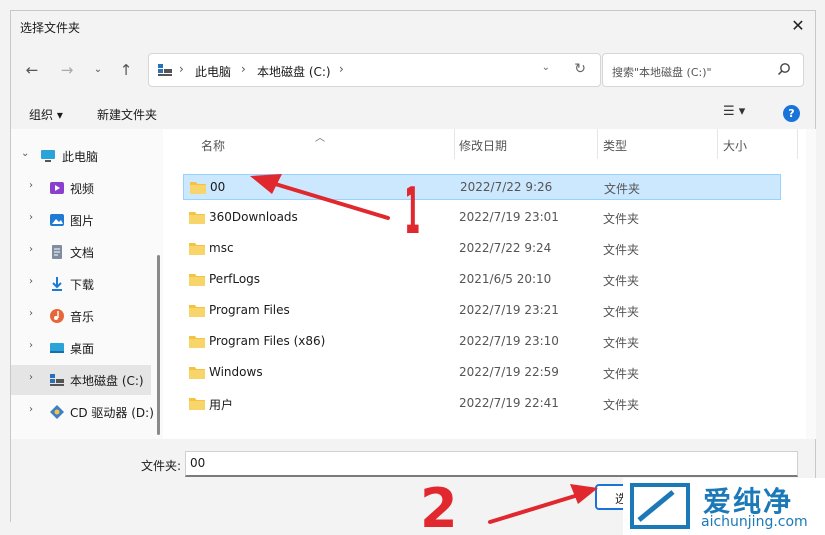 Image resolution: width=825 pixels, height=535 pixels. What do you see at coordinates (784, 69) in the screenshot?
I see `search-icon` at bounding box center [784, 69].